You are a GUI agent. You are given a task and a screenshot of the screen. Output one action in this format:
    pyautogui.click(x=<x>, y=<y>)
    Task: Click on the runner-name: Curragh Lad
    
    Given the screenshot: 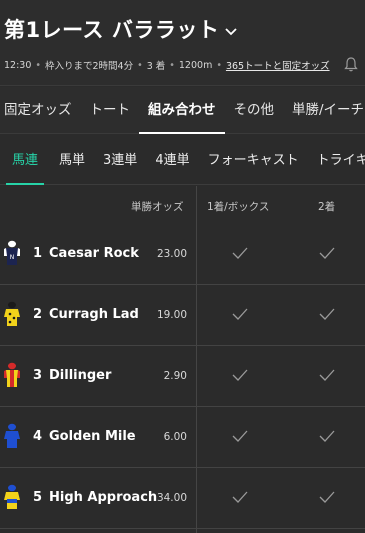 What is the action you would take?
    pyautogui.click(x=94, y=314)
    